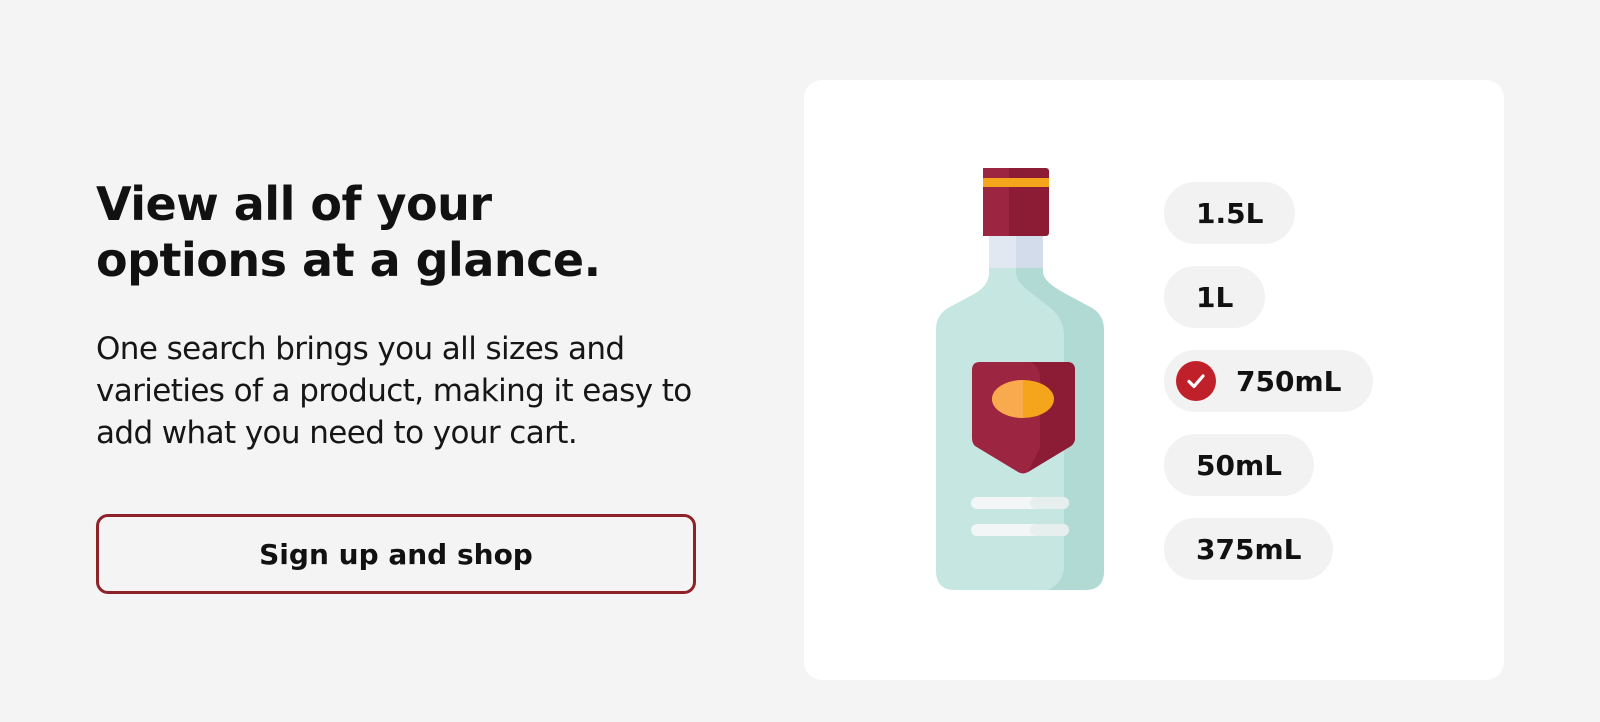 The width and height of the screenshot is (1600, 722). I want to click on size-options-list: 1.5L 1L 750mL 50mL 375mL, so click(1269, 392).